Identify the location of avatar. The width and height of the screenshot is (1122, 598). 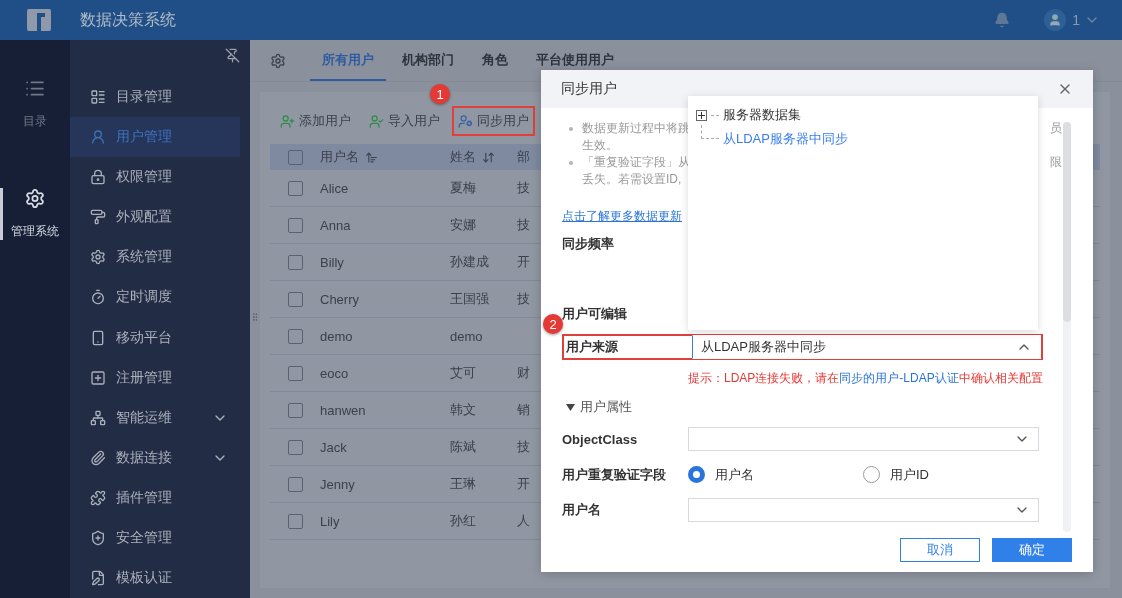
(1055, 20).